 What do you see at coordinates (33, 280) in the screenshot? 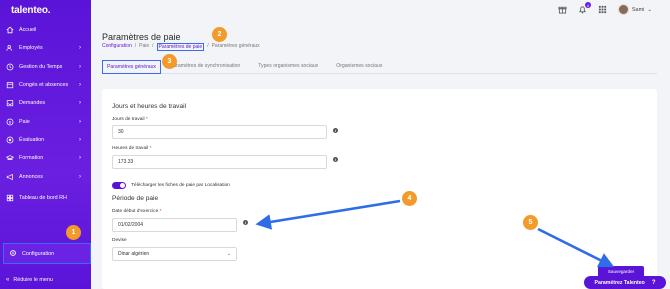
I see `collapse-menu-label: Réduire le menu` at bounding box center [33, 280].